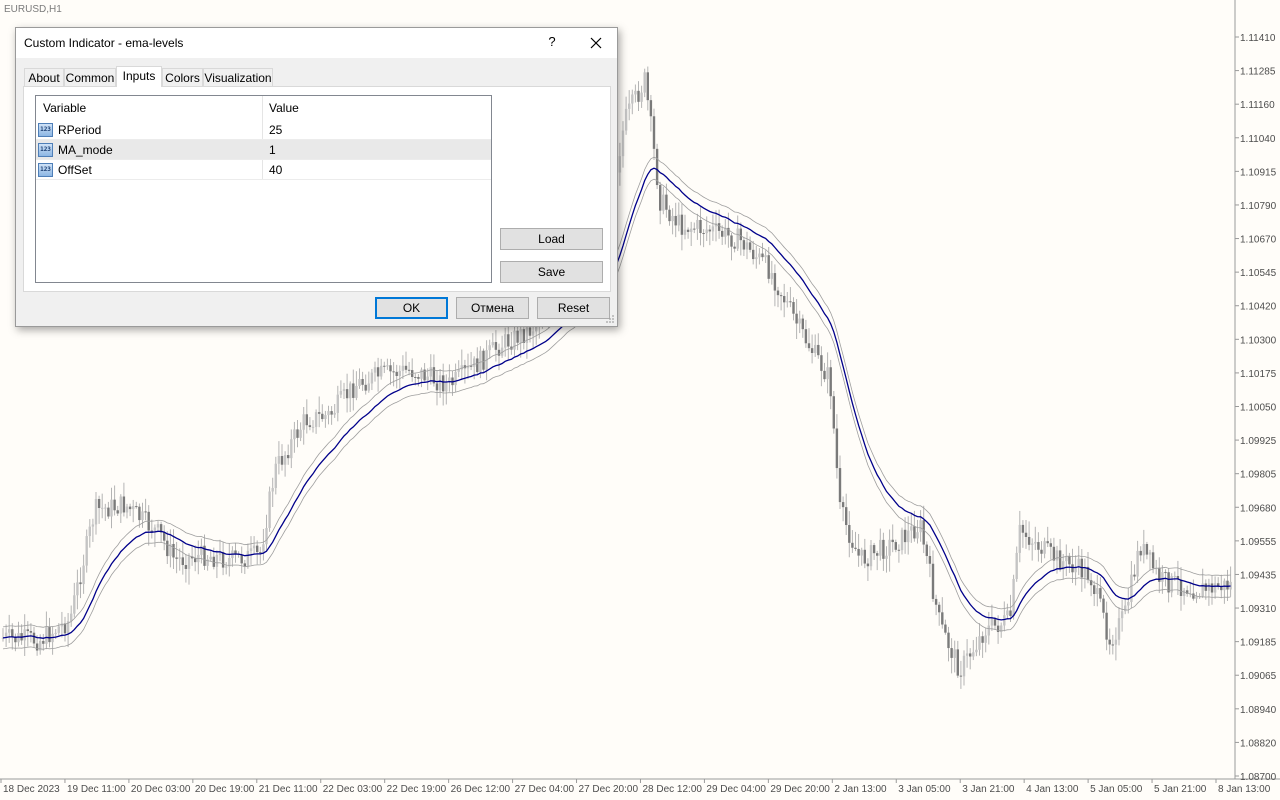  Describe the element at coordinates (263, 130) in the screenshot. I see `param-row-rperiod: 123 RPeriod 25` at that location.